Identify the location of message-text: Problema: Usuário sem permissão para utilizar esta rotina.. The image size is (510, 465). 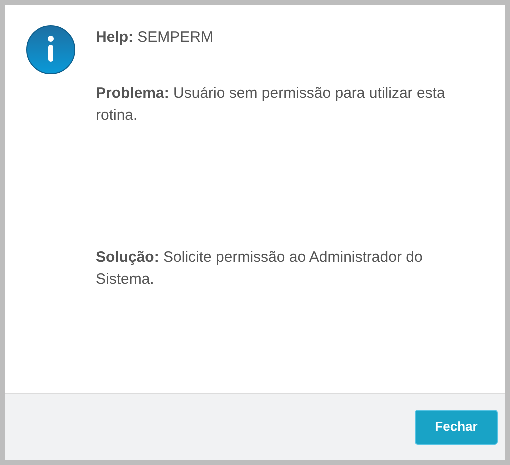
(271, 105).